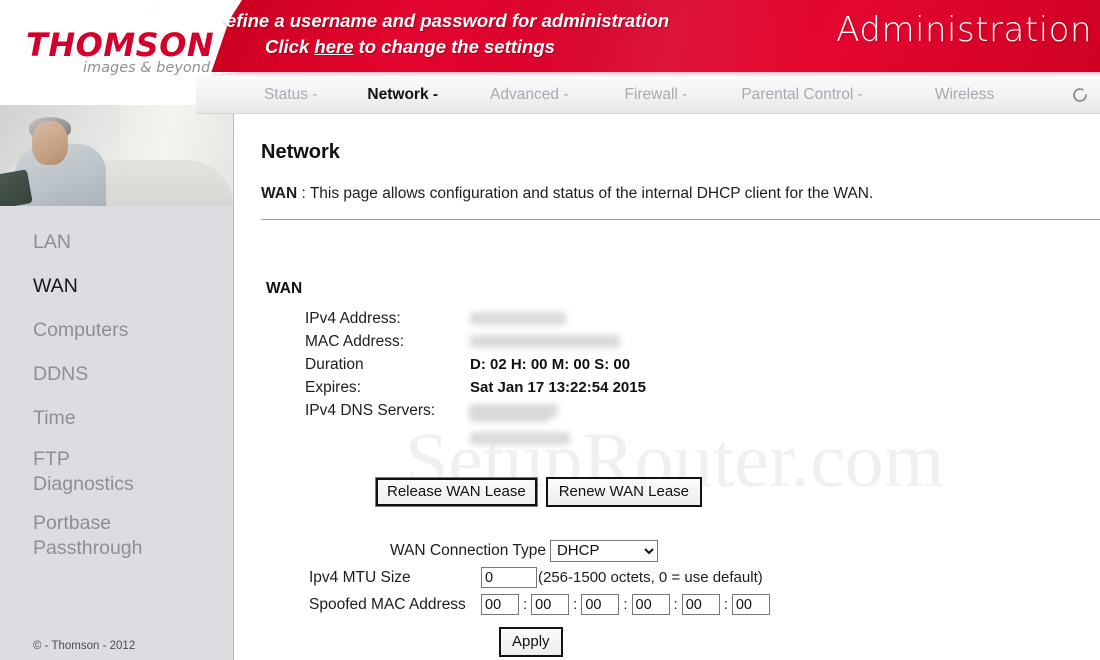 This screenshot has width=1100, height=660. I want to click on content-divider, so click(680, 219).